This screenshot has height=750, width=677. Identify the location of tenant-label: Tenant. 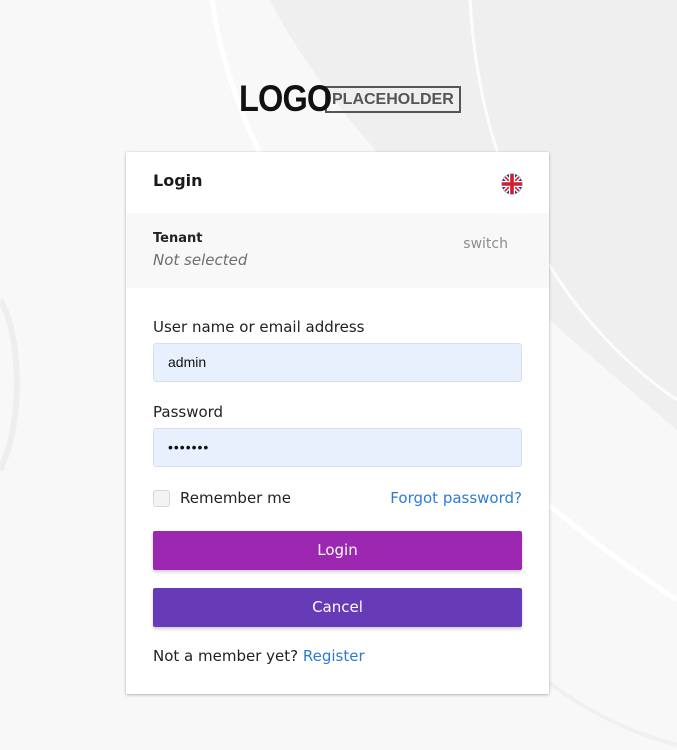
(178, 238).